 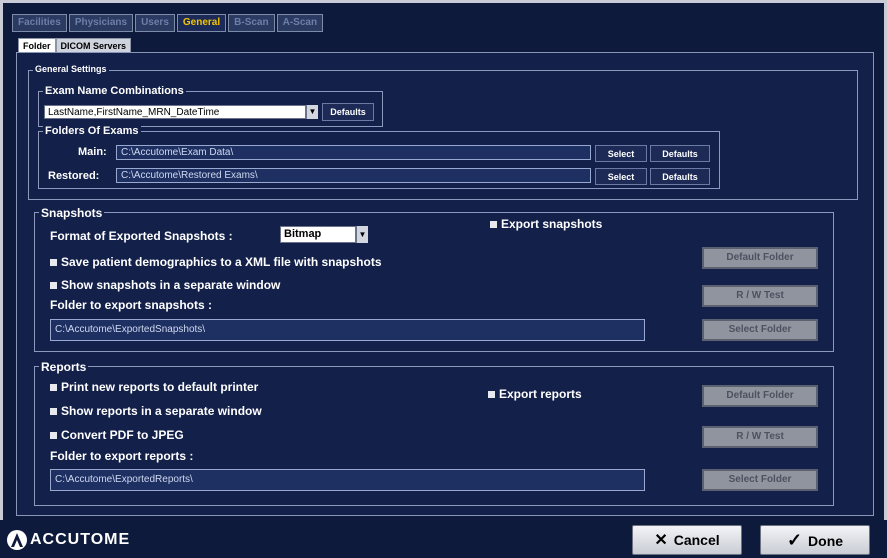 What do you see at coordinates (92, 152) in the screenshot?
I see `main-folder-label: Main:` at bounding box center [92, 152].